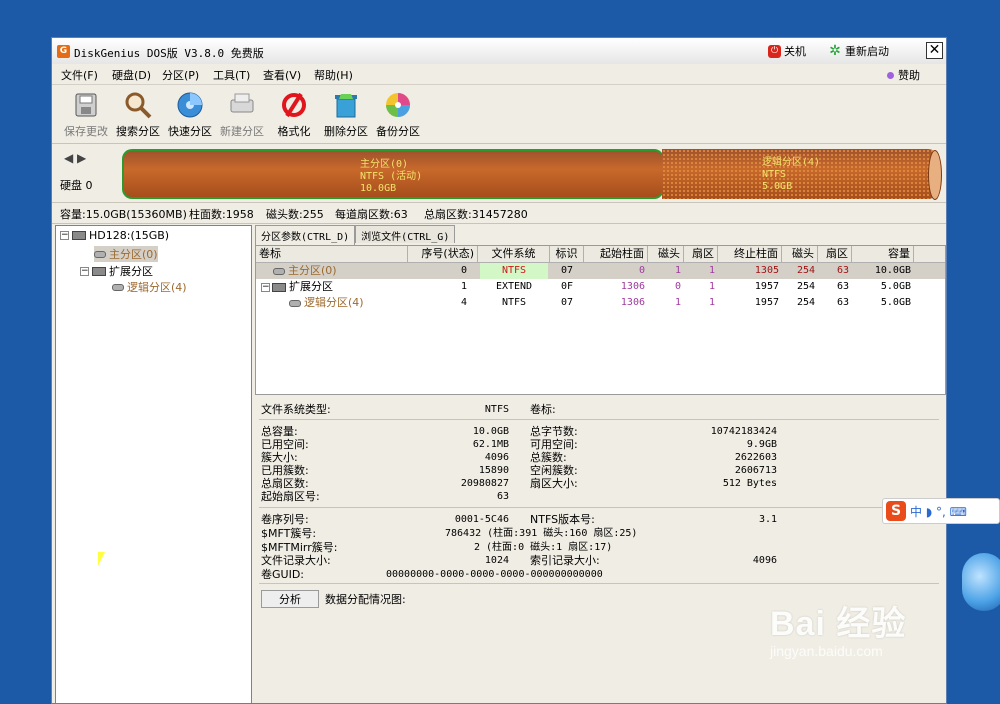 Image resolution: width=1000 pixels, height=704 pixels. I want to click on serial-value: 0001-5C46, so click(481, 519).